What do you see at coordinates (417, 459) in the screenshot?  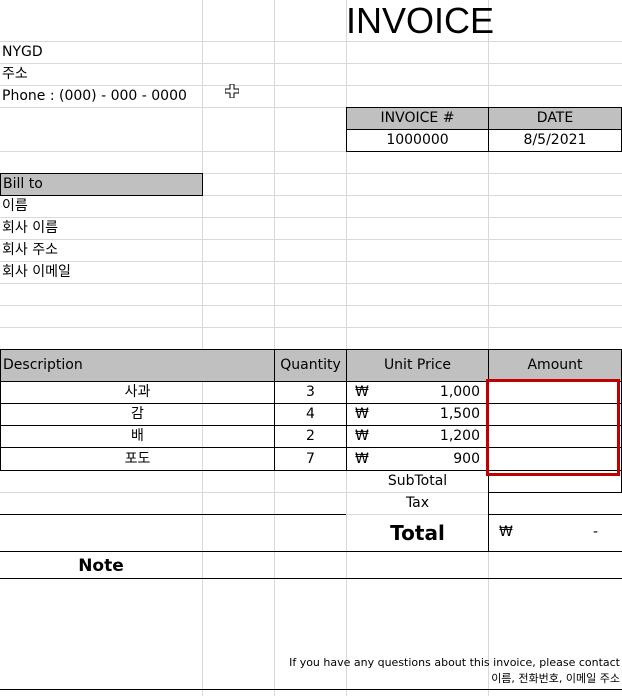 I see `item-unit-price: ₩ 900` at bounding box center [417, 459].